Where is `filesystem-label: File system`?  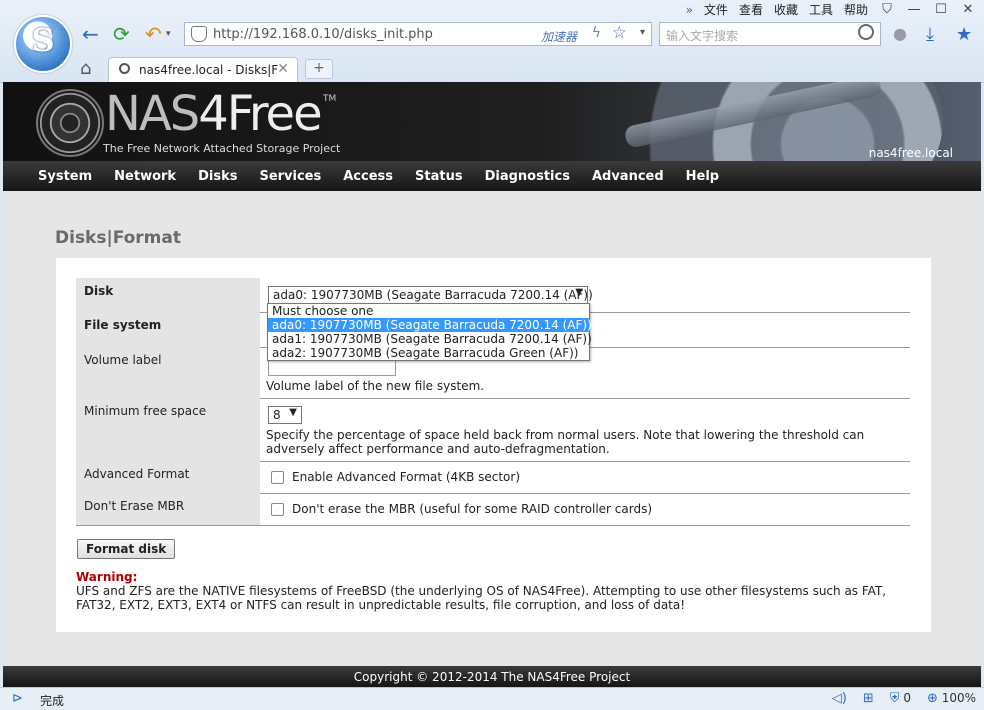 filesystem-label: File system is located at coordinates (168, 329).